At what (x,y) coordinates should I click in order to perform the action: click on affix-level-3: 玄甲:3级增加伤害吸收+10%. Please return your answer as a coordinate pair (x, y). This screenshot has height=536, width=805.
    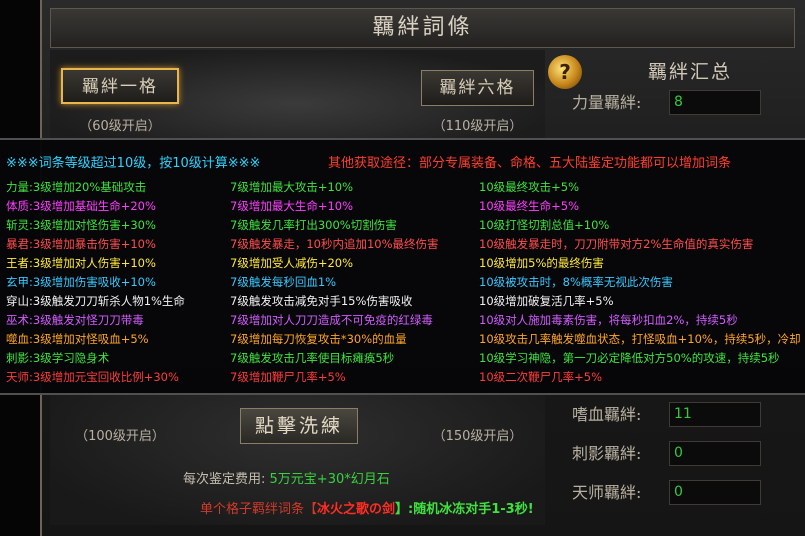
    Looking at the image, I should click on (81, 282).